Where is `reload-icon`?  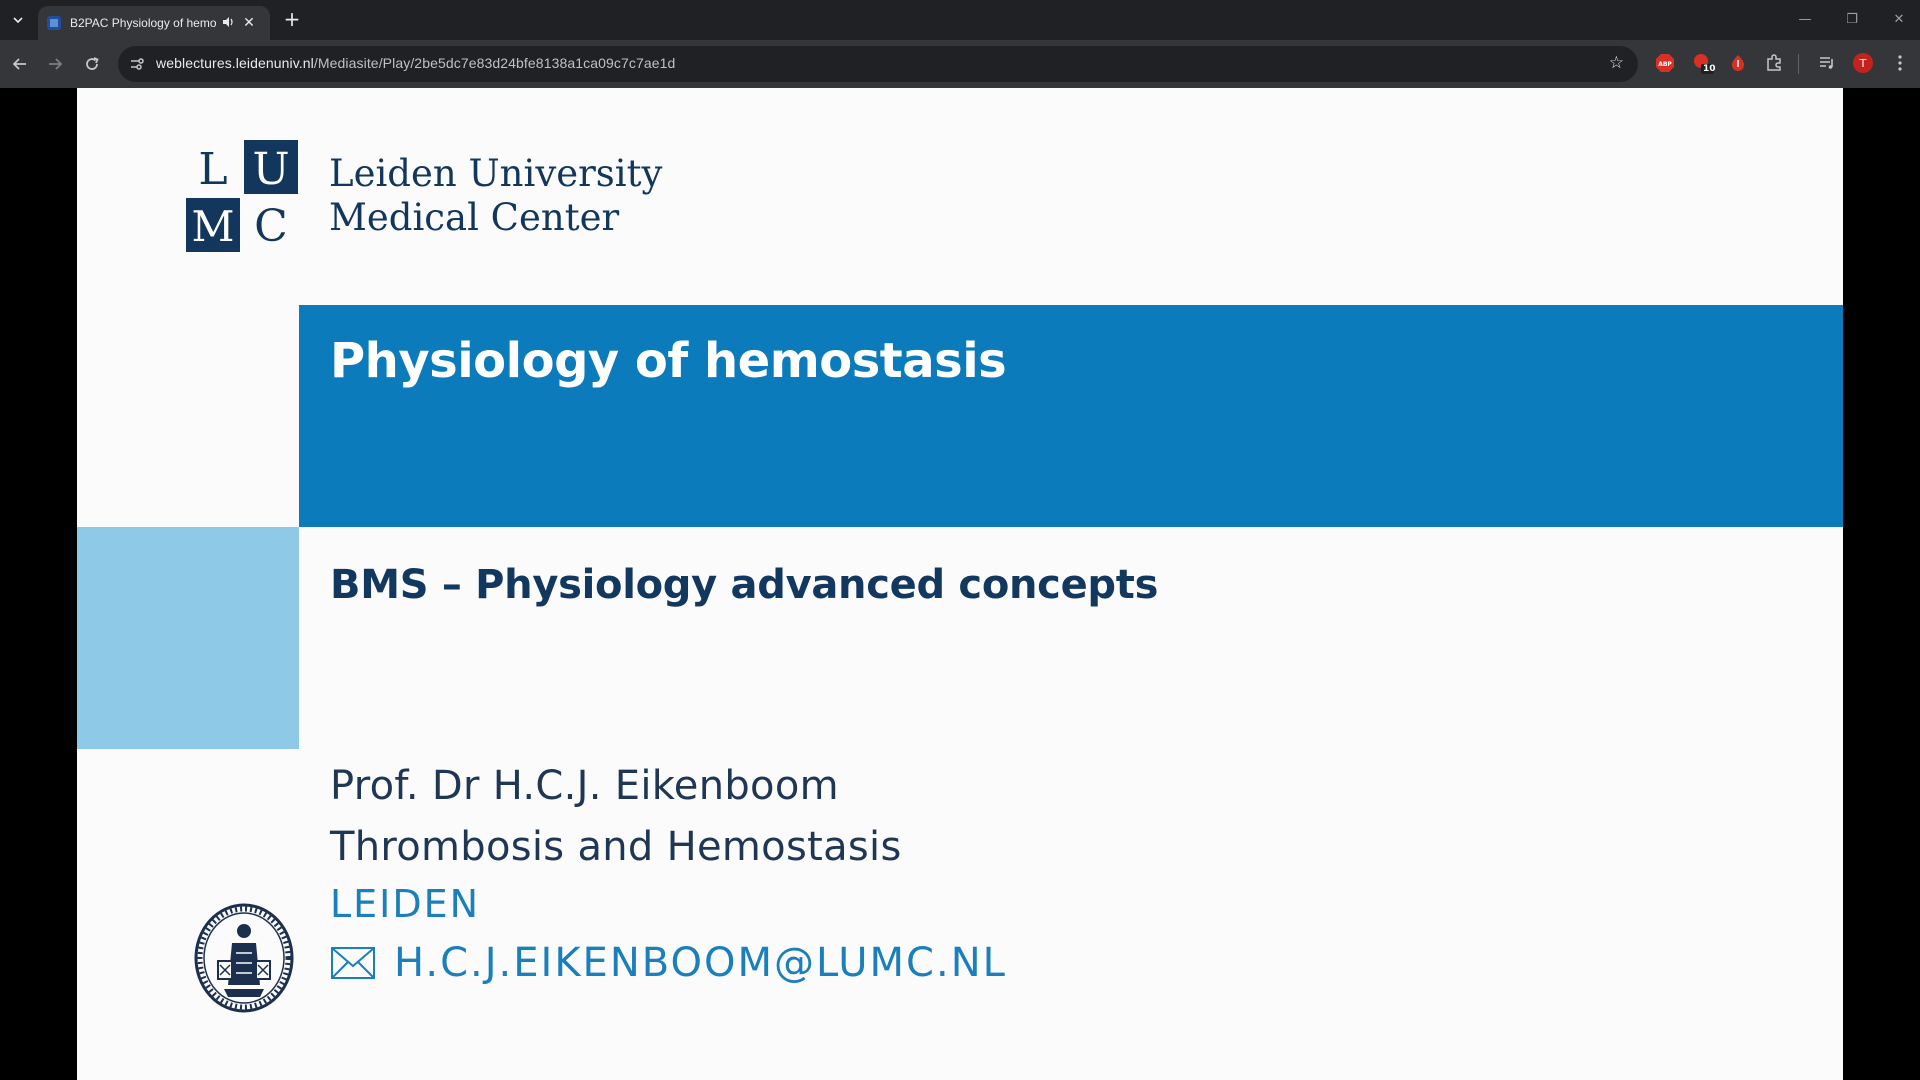
reload-icon is located at coordinates (92, 63).